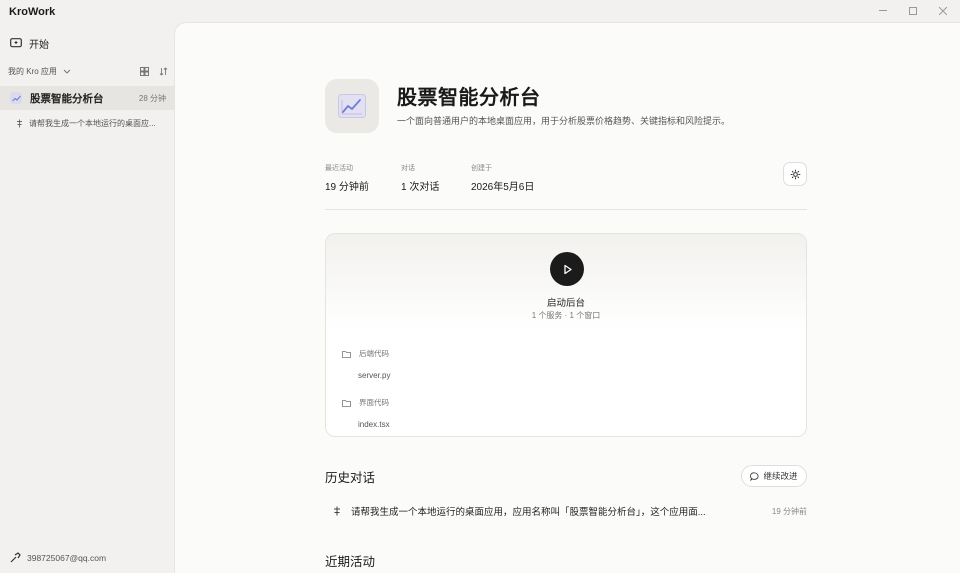 This screenshot has height=573, width=960. What do you see at coordinates (420, 187) in the screenshot?
I see `meta-value: 1 次对话` at bounding box center [420, 187].